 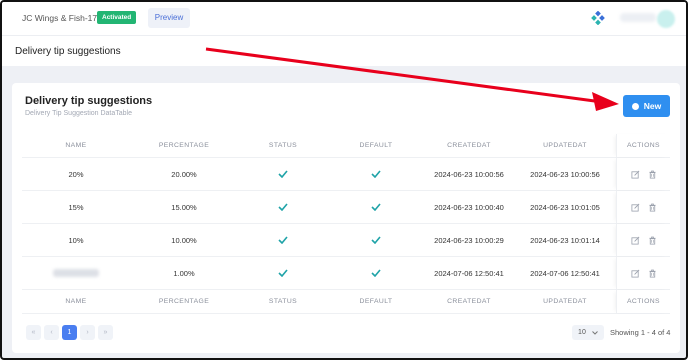 What do you see at coordinates (565, 207) in the screenshot?
I see `cell-updatedat: 2024-06-23 10:01:05` at bounding box center [565, 207].